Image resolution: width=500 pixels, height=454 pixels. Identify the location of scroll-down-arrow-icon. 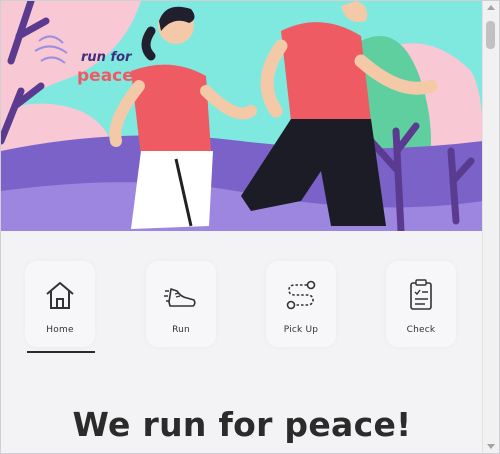
(491, 446).